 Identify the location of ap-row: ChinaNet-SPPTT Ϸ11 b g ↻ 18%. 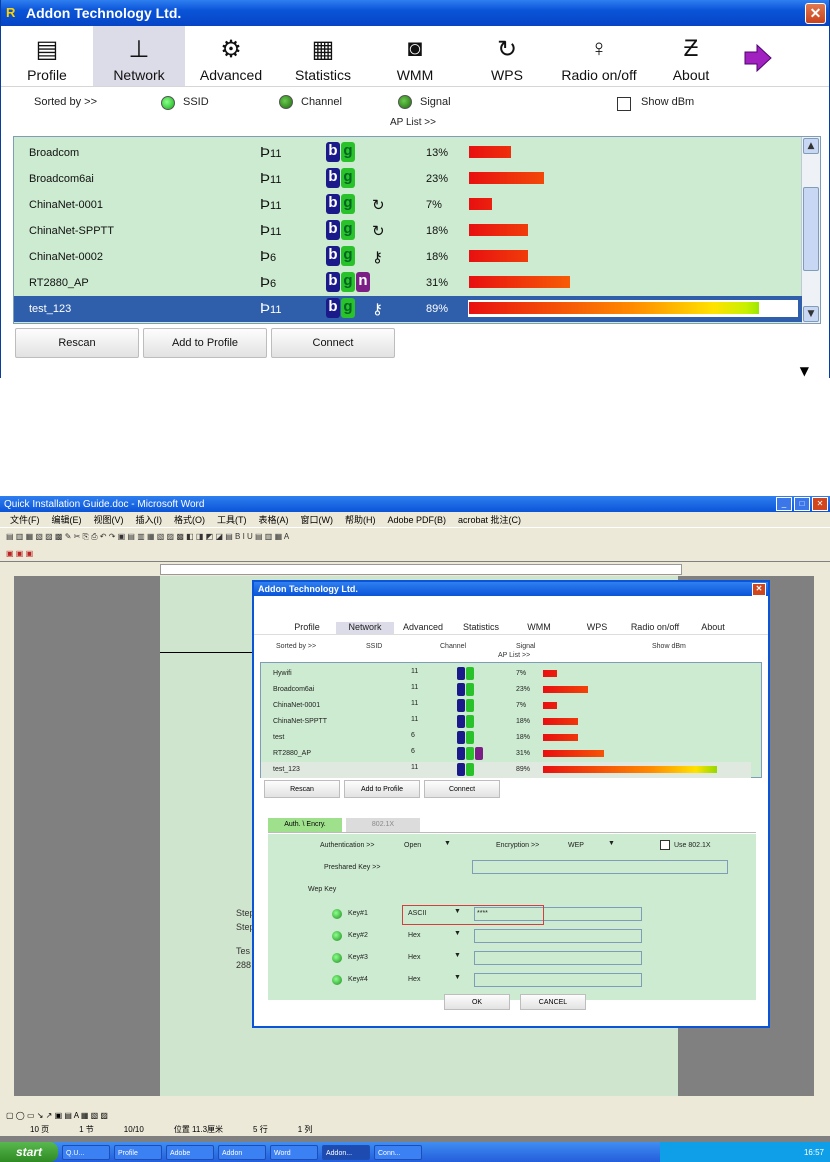
(408, 231).